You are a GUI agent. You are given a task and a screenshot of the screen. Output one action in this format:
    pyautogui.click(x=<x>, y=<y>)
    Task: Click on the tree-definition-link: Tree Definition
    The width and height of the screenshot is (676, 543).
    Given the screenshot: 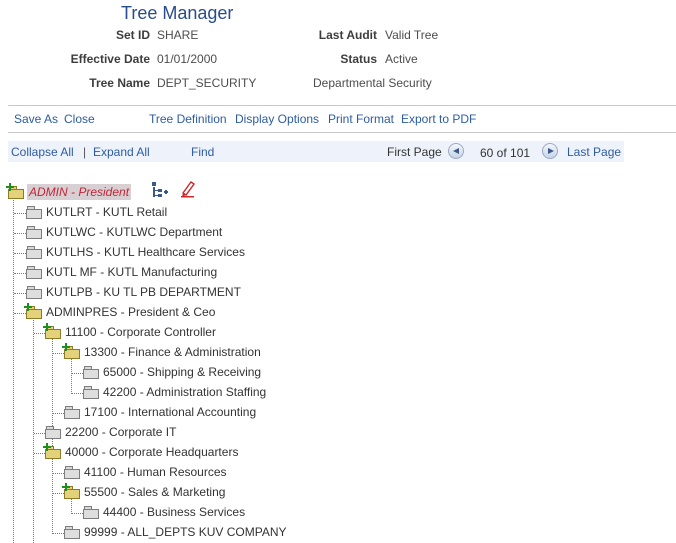 What is the action you would take?
    pyautogui.click(x=188, y=119)
    